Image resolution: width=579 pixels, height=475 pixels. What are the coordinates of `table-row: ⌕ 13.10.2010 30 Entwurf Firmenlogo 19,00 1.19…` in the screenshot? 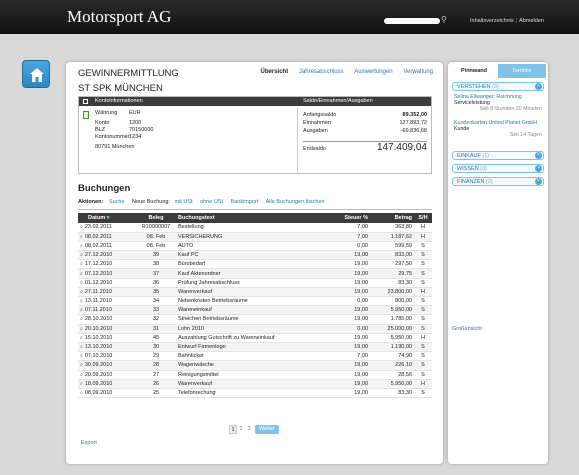 It's located at (255, 347).